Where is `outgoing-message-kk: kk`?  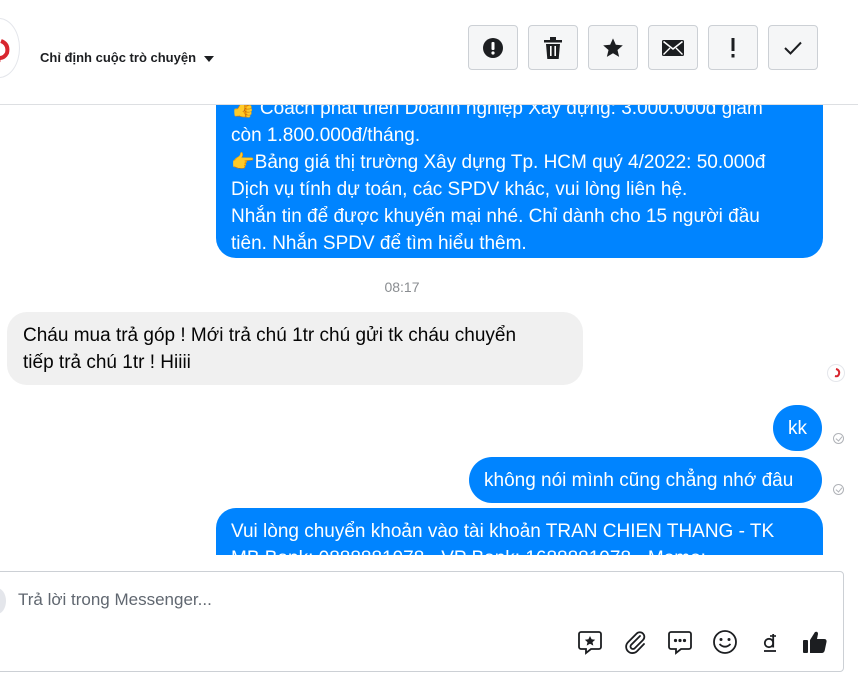 outgoing-message-kk: kk is located at coordinates (797, 428).